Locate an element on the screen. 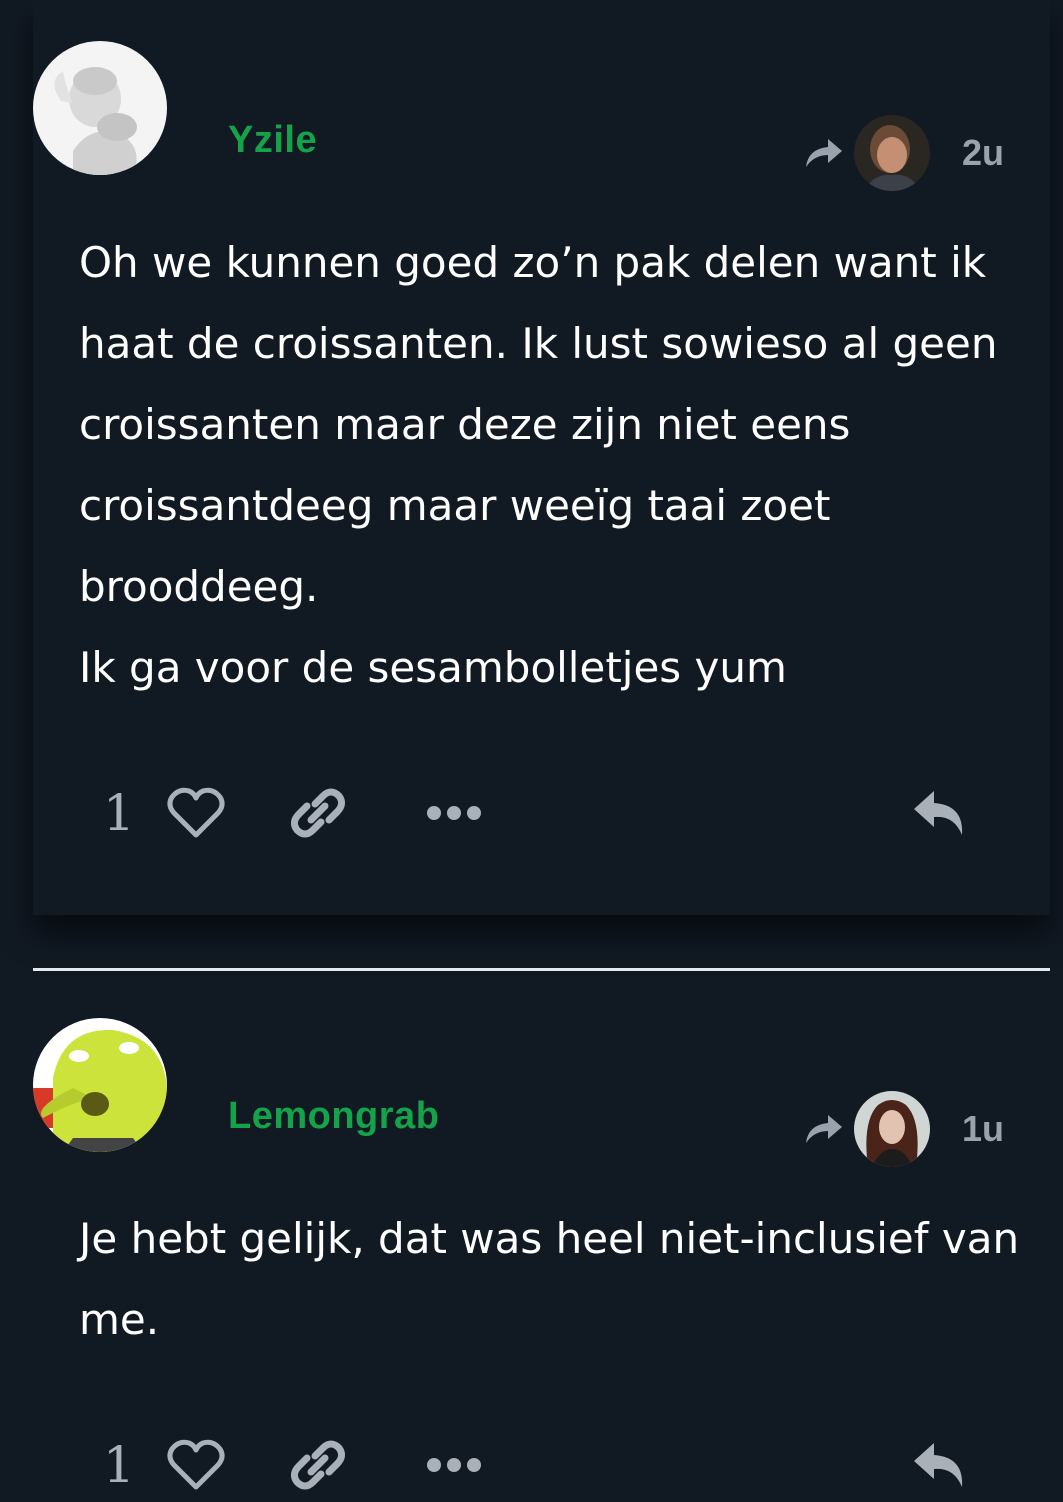  post-meta: 2u is located at coordinates (903, 153).